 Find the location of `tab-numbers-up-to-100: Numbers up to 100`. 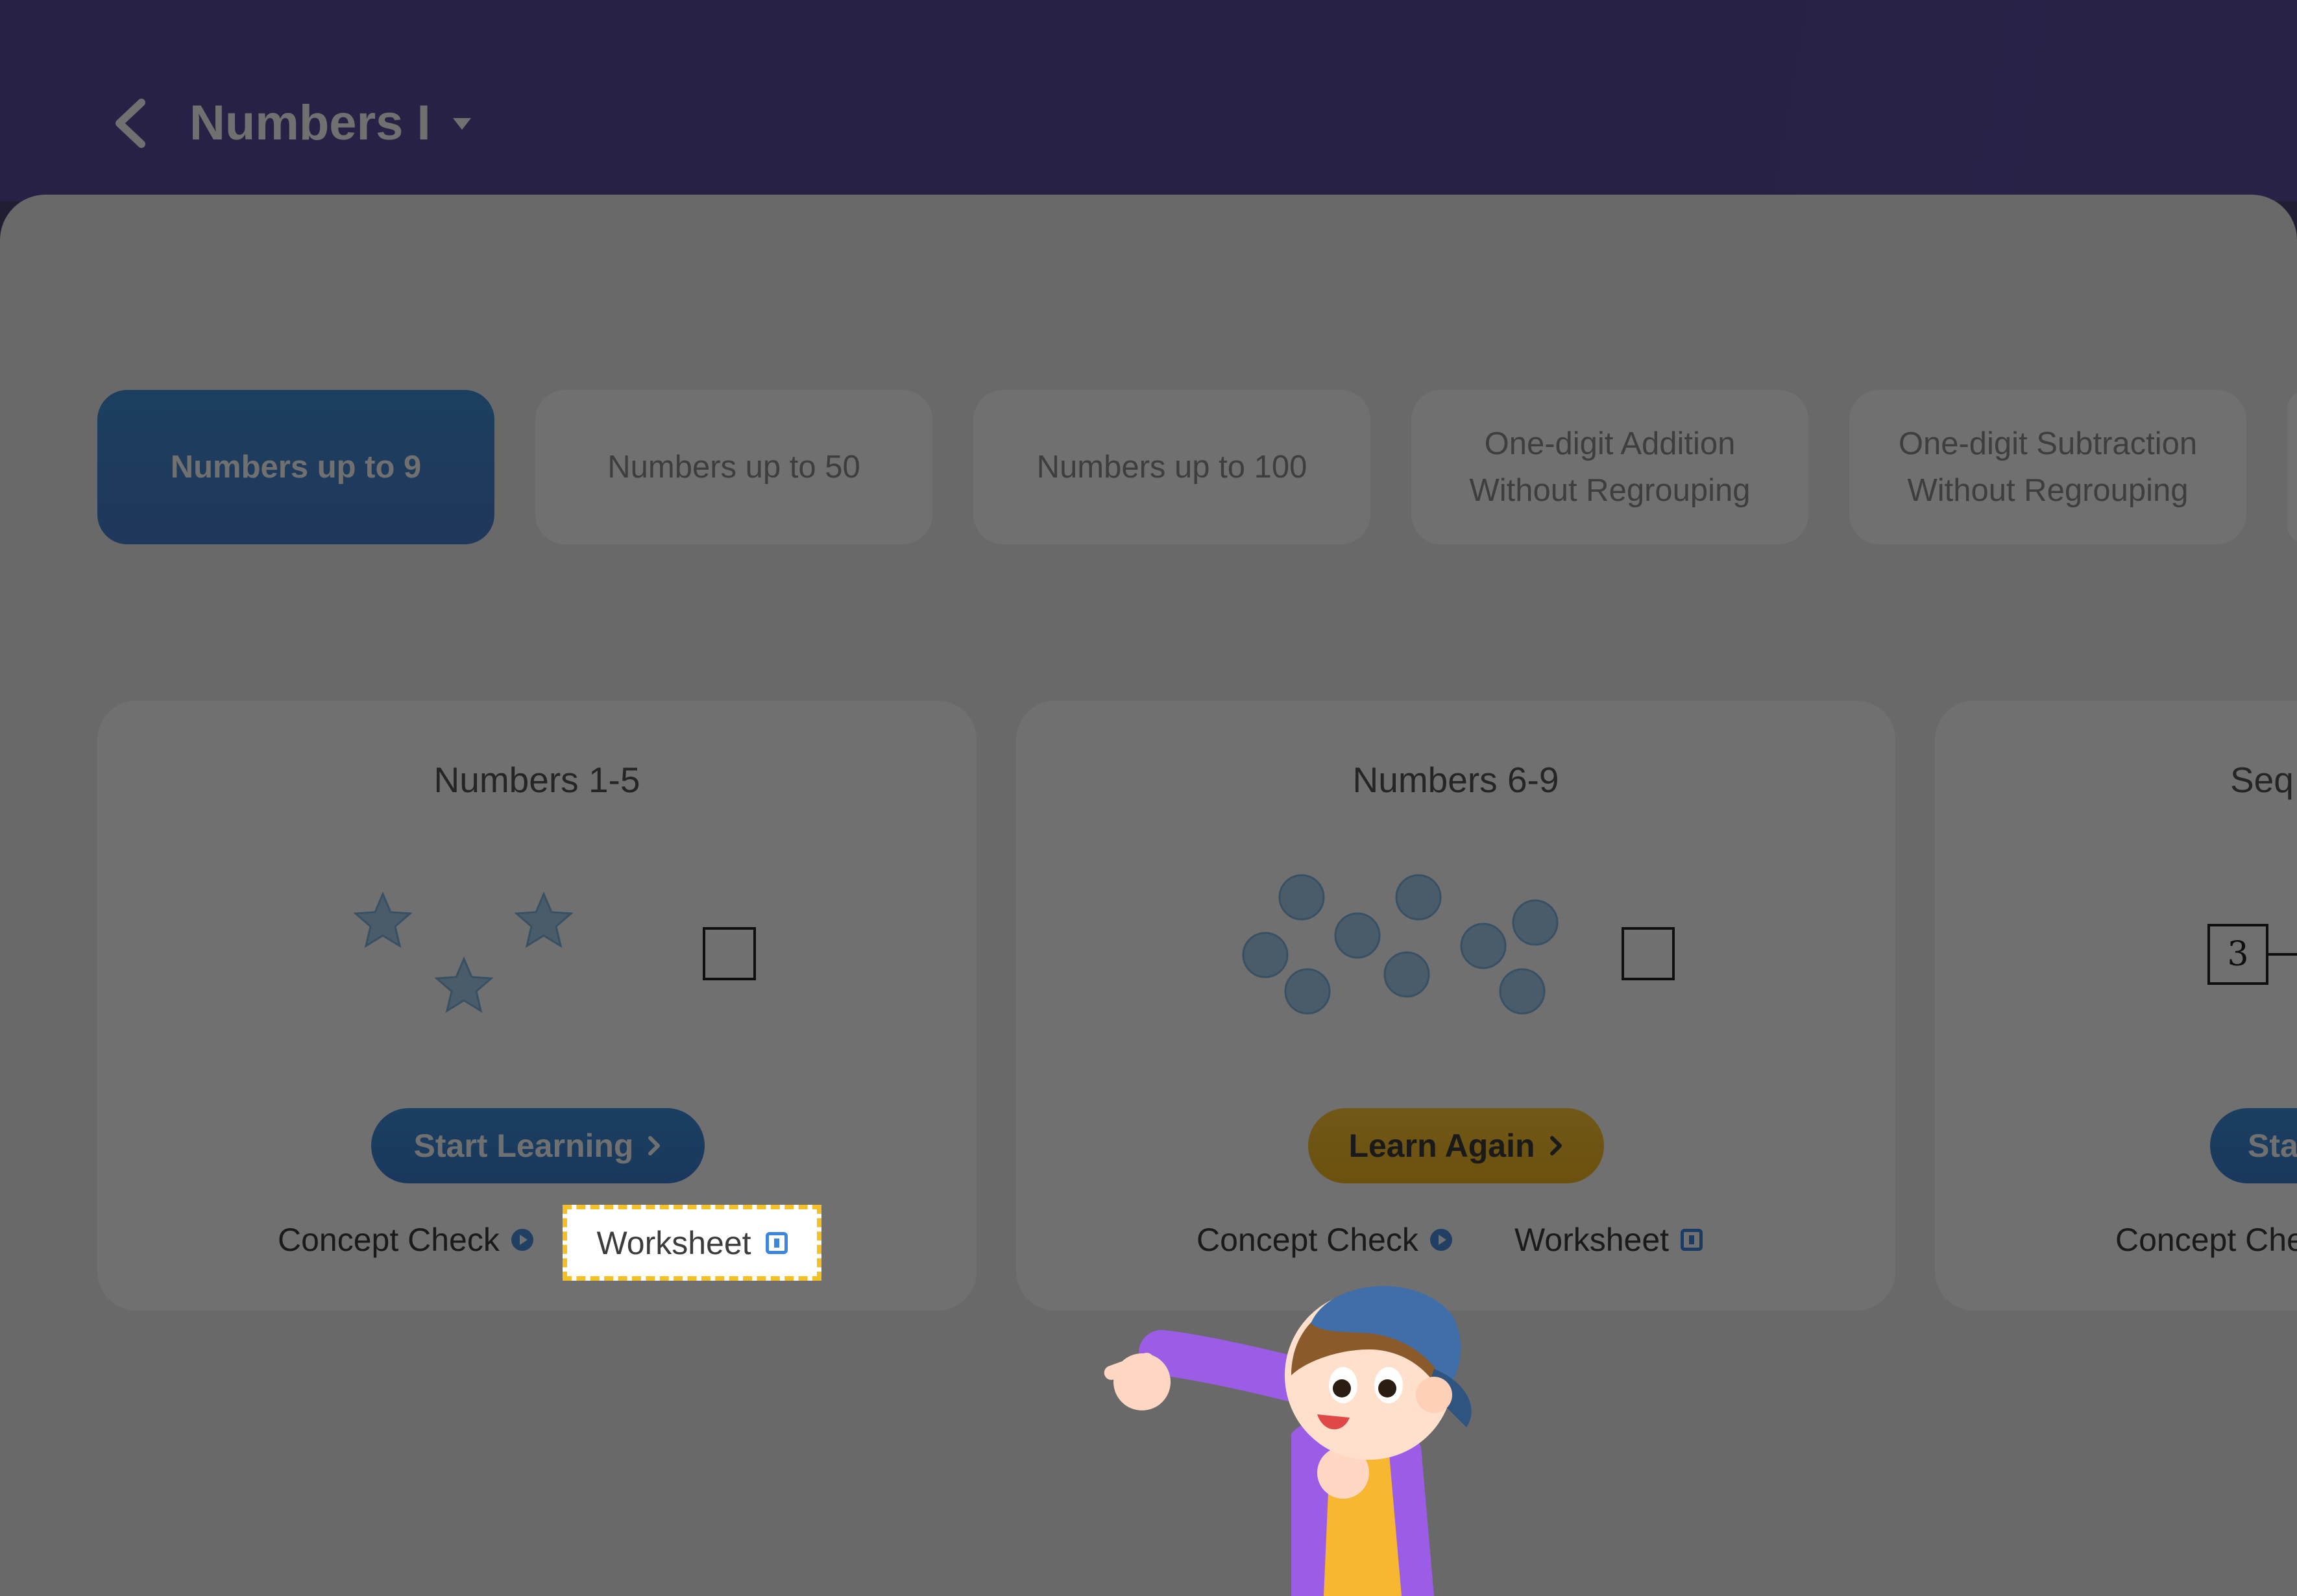

tab-numbers-up-to-100: Numbers up to 100 is located at coordinates (1171, 467).